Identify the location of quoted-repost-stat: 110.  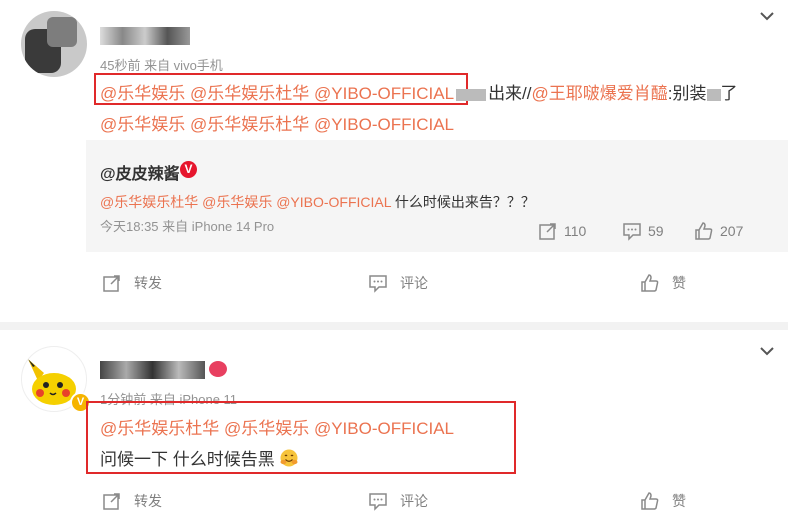
(562, 231).